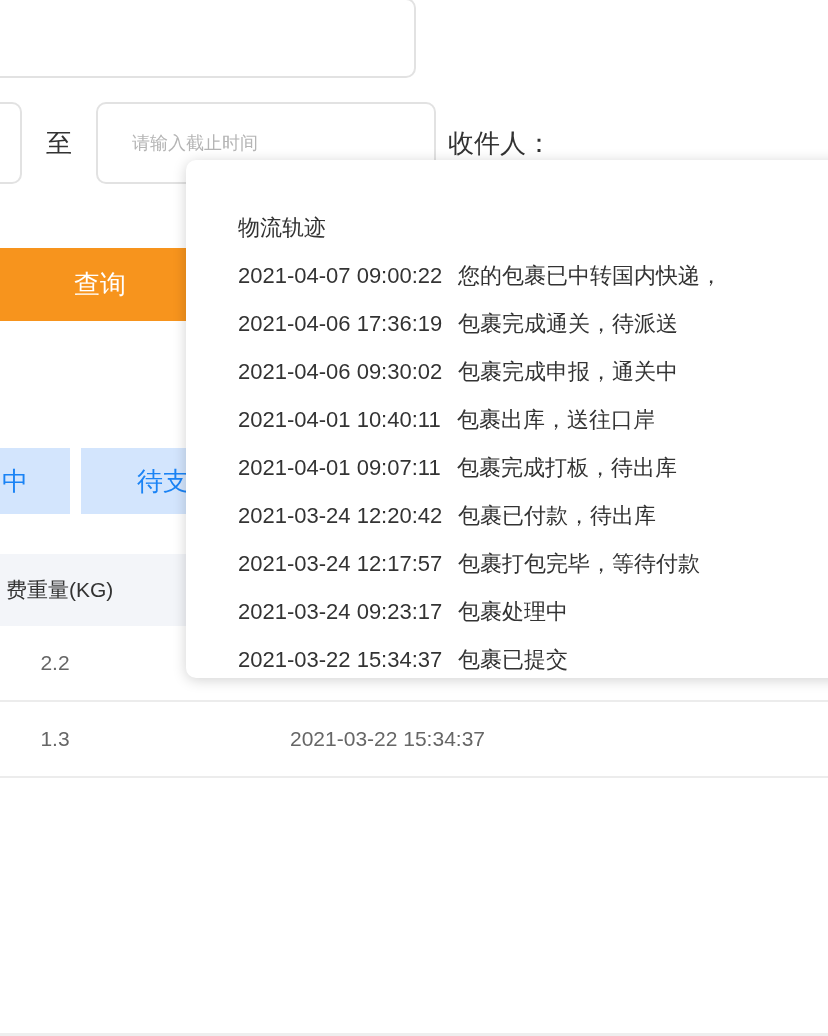 The height and width of the screenshot is (1036, 828). What do you see at coordinates (579, 564) in the screenshot?
I see `event-description: 包裹打包完毕，等待付款` at bounding box center [579, 564].